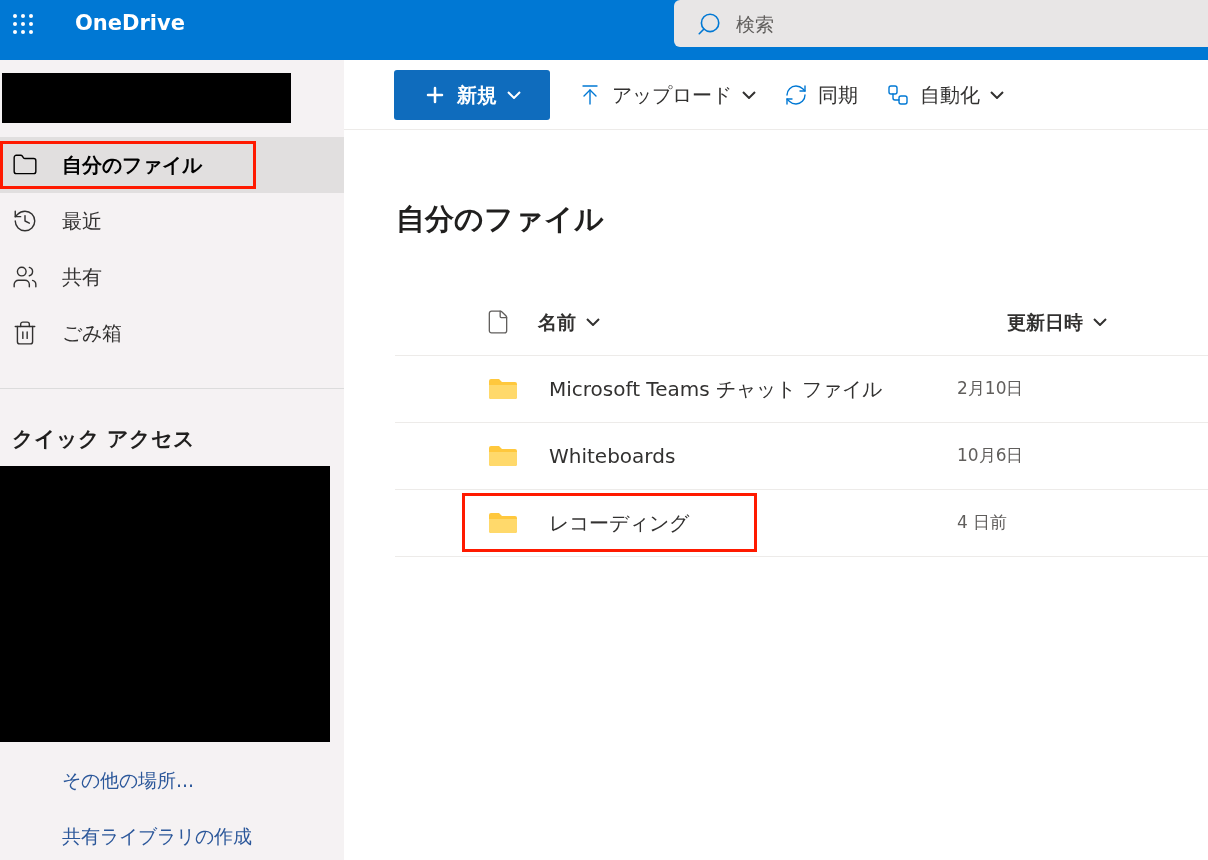 The height and width of the screenshot is (860, 1208). Describe the element at coordinates (172, 165) in the screenshot. I see `nav-item: 自分のファイル` at that location.